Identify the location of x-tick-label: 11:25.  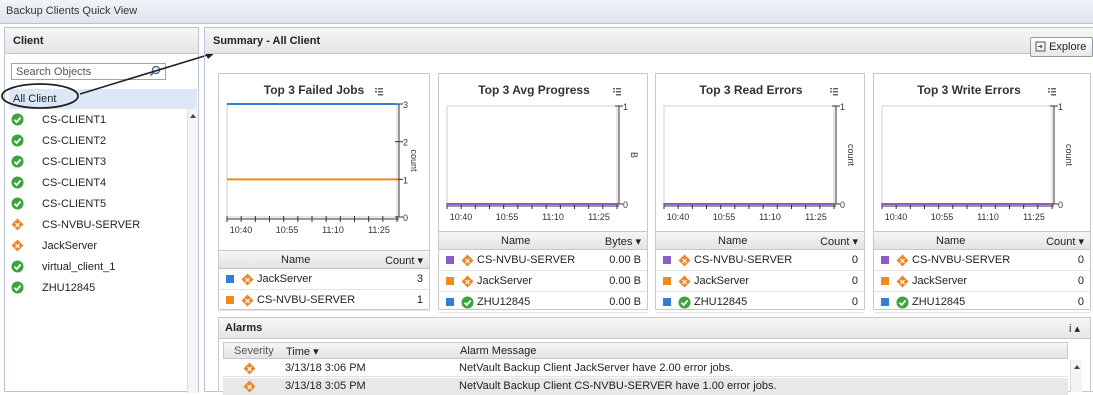
(599, 217).